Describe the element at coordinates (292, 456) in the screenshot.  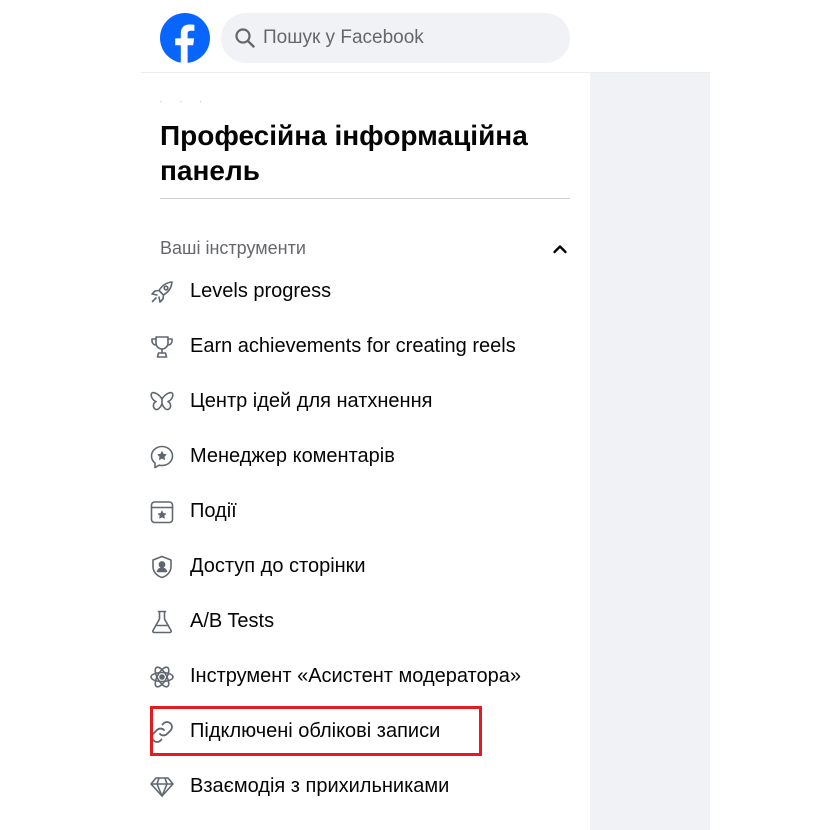
I see `menu-item-label: Менеджер коментарів` at that location.